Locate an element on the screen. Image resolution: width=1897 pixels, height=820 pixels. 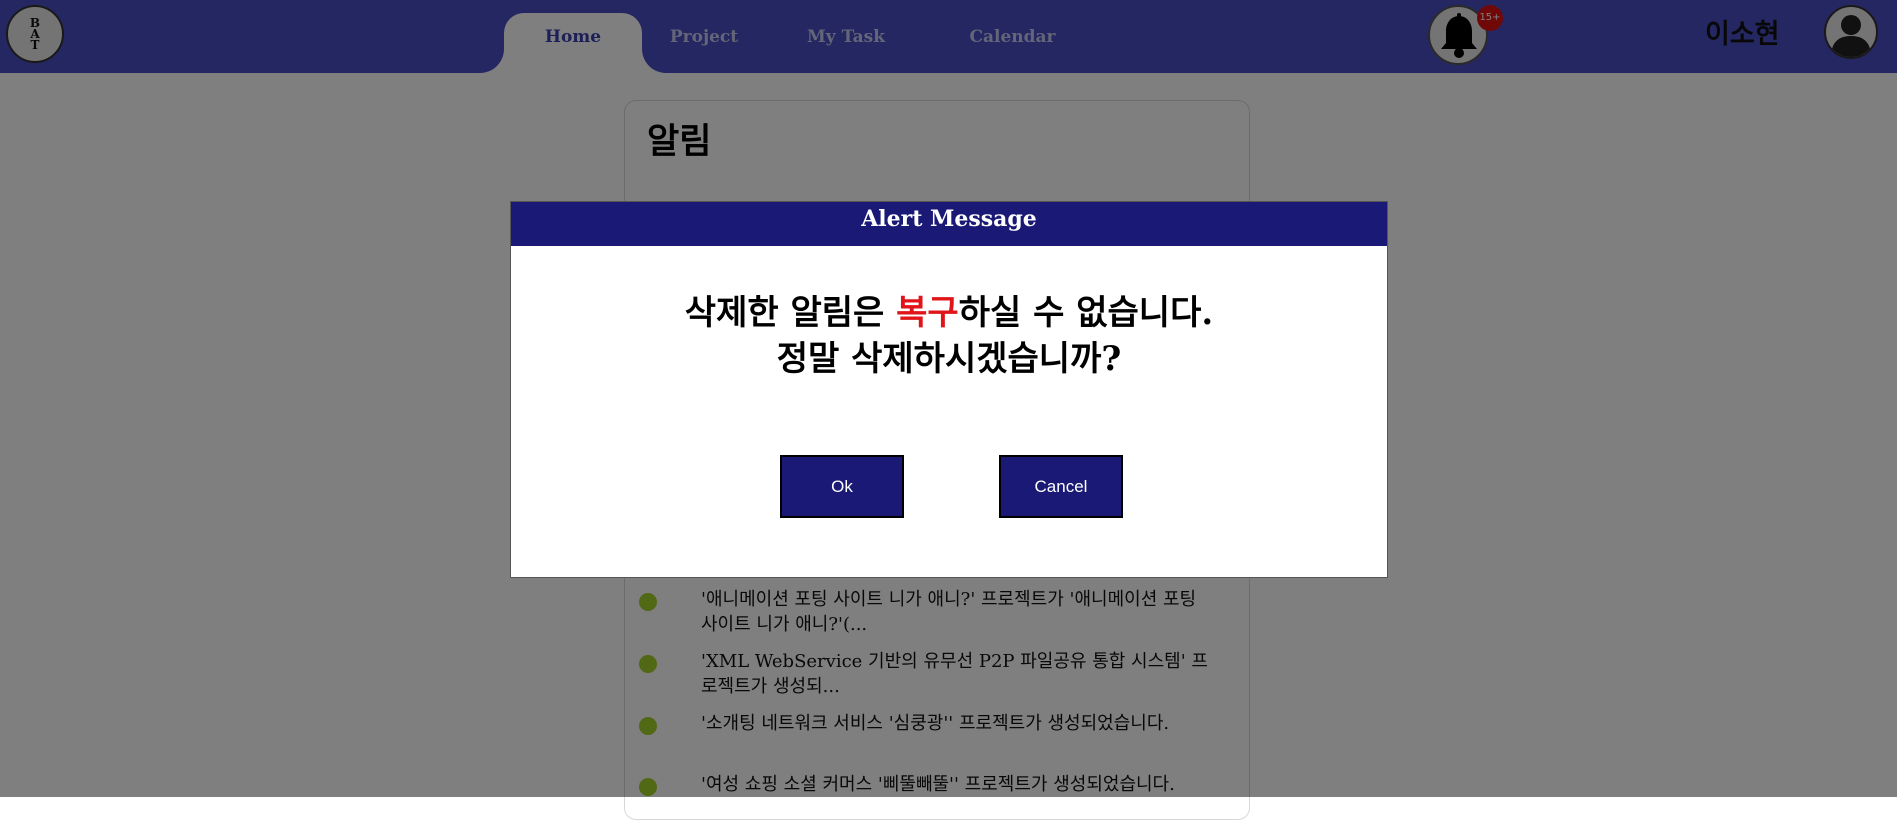
alert-message-emphasis: 복구 is located at coordinates (927, 313).